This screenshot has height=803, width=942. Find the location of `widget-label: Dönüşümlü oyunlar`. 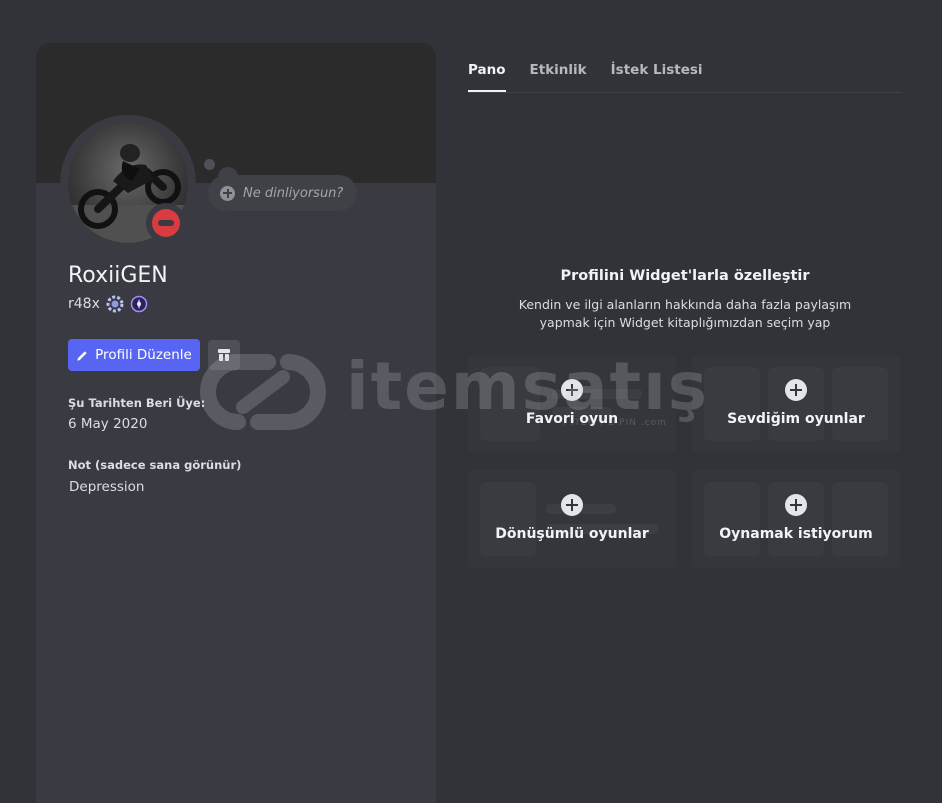

widget-label: Dönüşümlü oyunlar is located at coordinates (572, 534).